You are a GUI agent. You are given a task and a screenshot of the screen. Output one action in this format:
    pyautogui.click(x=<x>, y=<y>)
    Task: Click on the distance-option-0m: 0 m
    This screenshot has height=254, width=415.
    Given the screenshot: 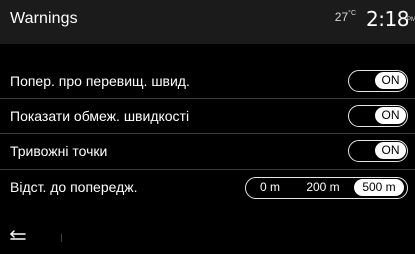 What is the action you would take?
    pyautogui.click(x=270, y=187)
    